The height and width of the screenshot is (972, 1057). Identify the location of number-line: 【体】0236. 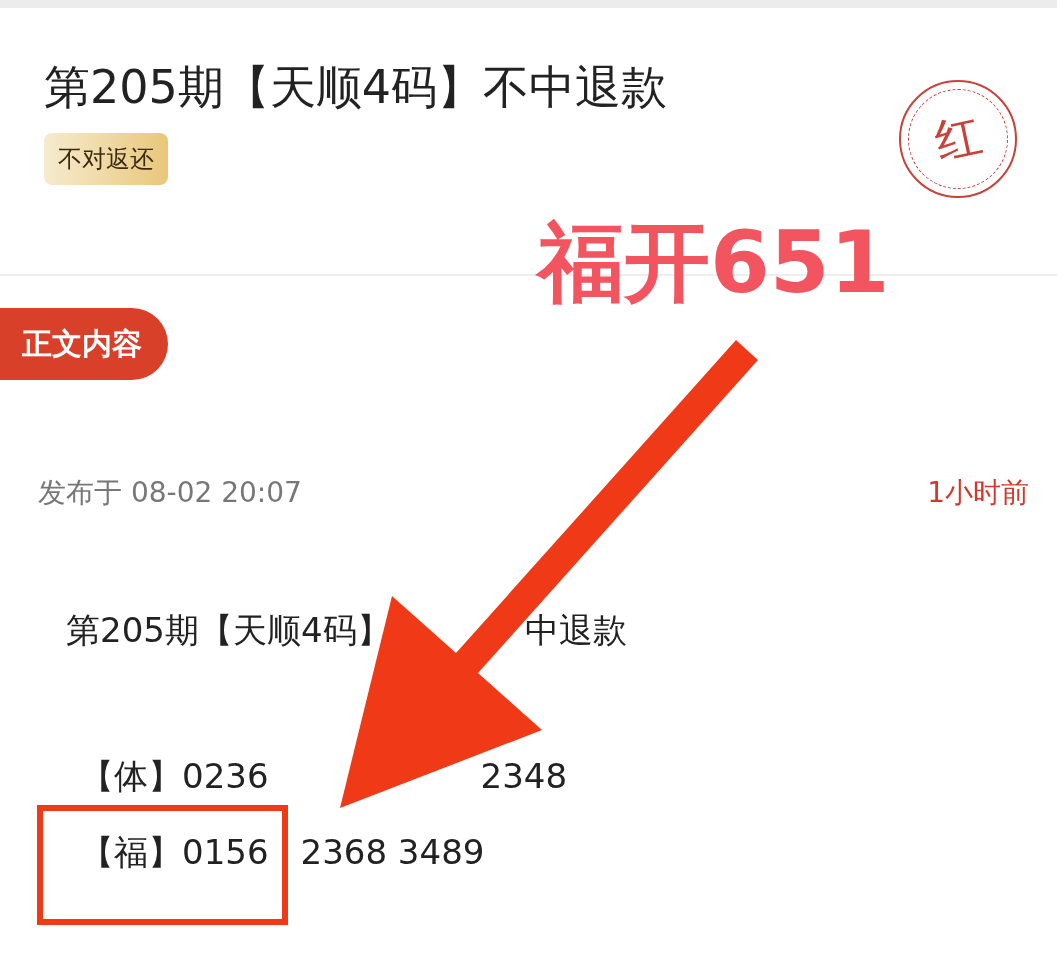
(174, 776).